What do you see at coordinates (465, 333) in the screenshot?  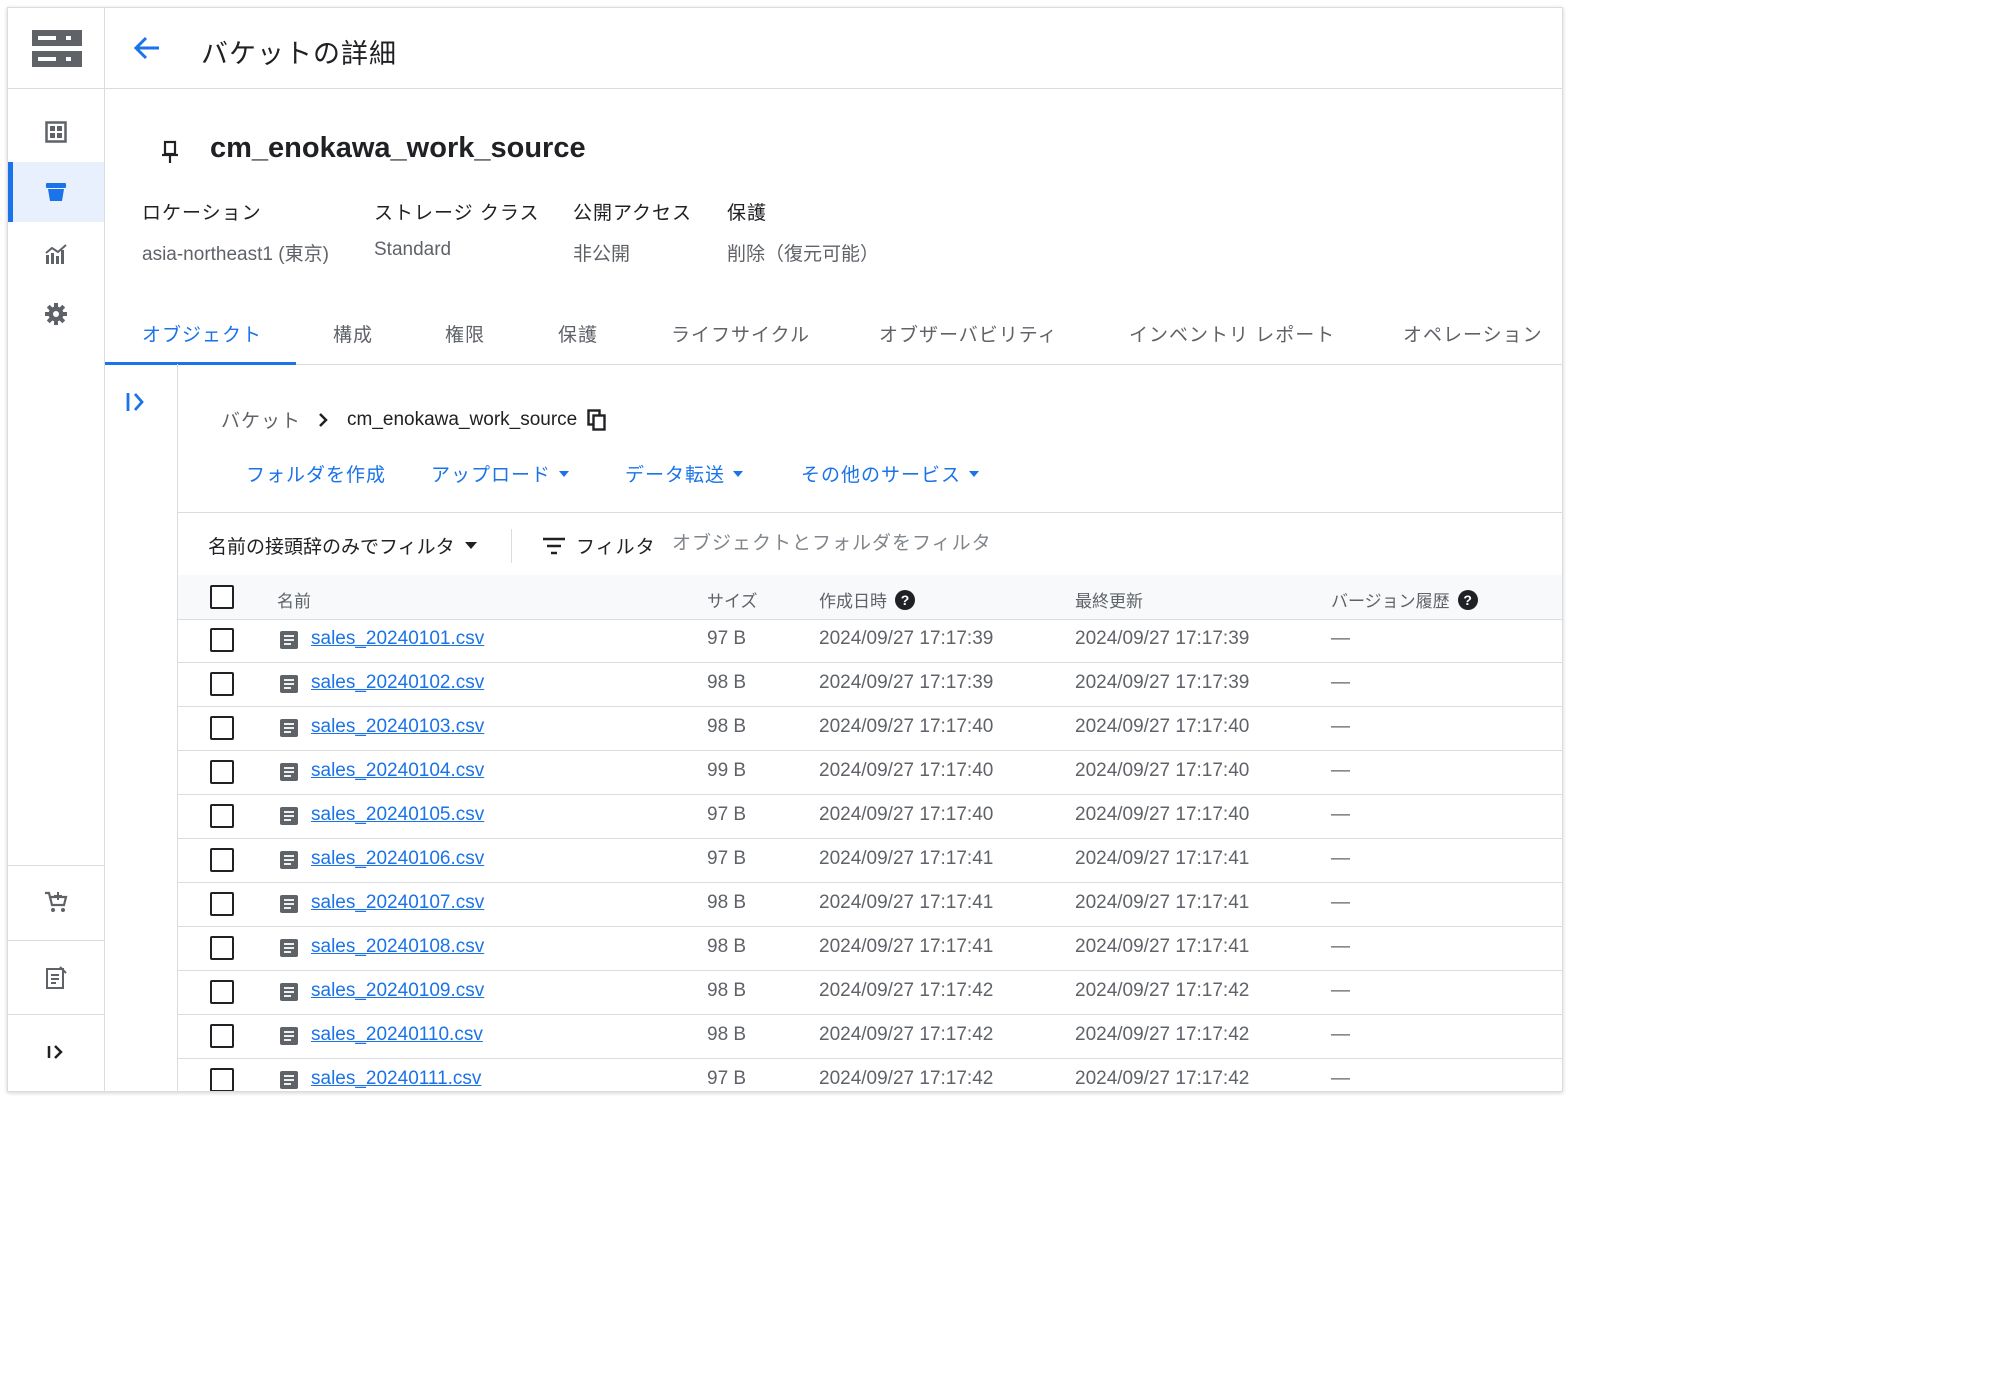 I see `tab-permissions: 権限` at bounding box center [465, 333].